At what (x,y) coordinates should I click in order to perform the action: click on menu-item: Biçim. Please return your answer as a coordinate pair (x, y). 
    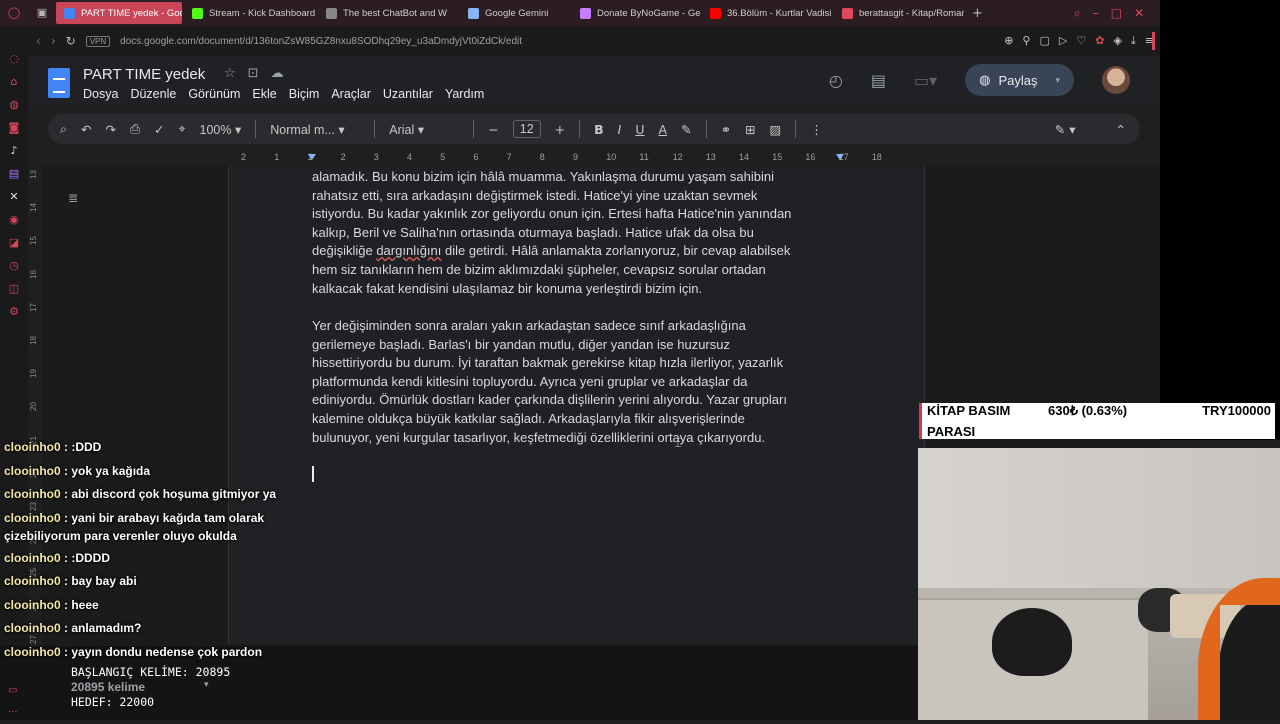
    Looking at the image, I should click on (304, 94).